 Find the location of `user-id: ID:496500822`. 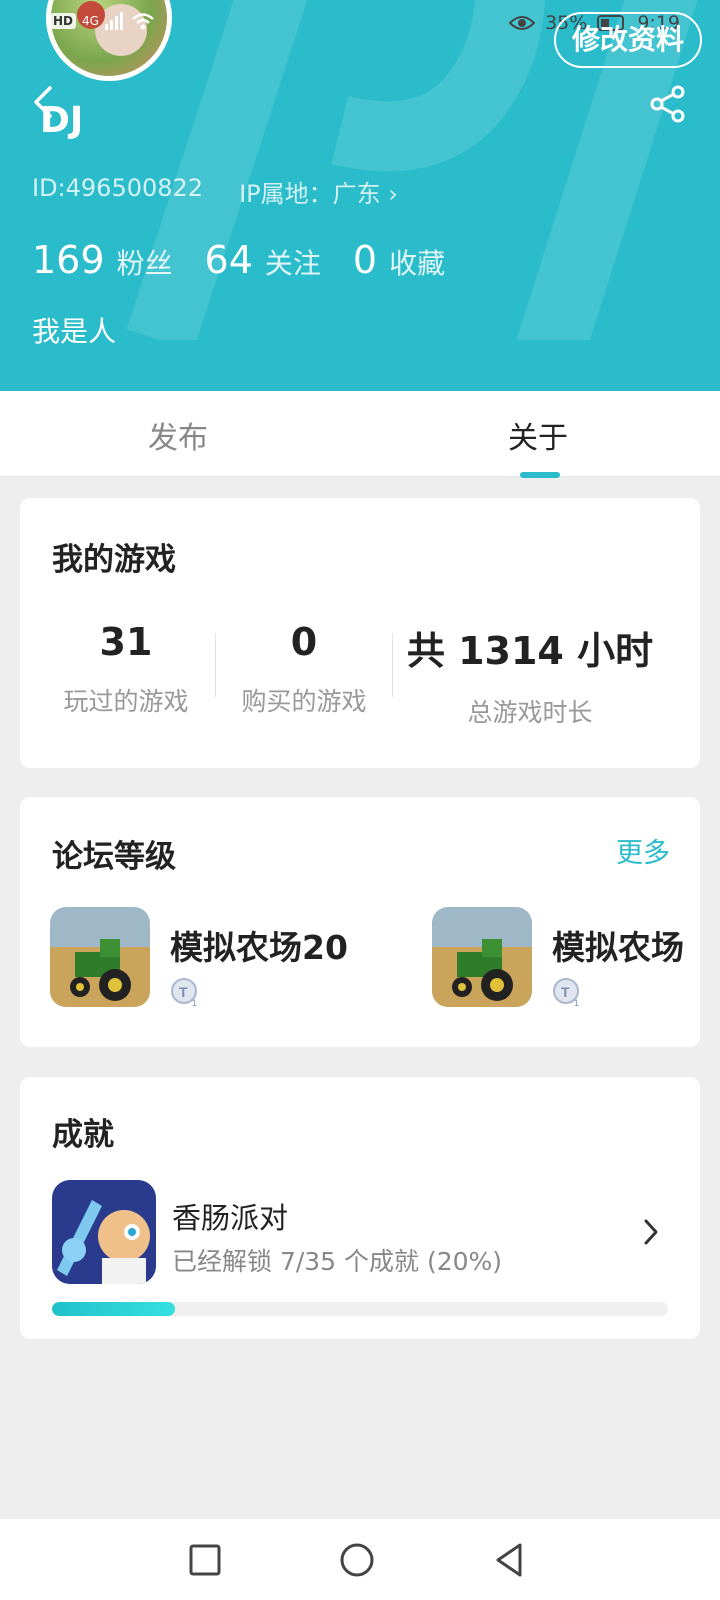

user-id: ID:496500822 is located at coordinates (118, 188).